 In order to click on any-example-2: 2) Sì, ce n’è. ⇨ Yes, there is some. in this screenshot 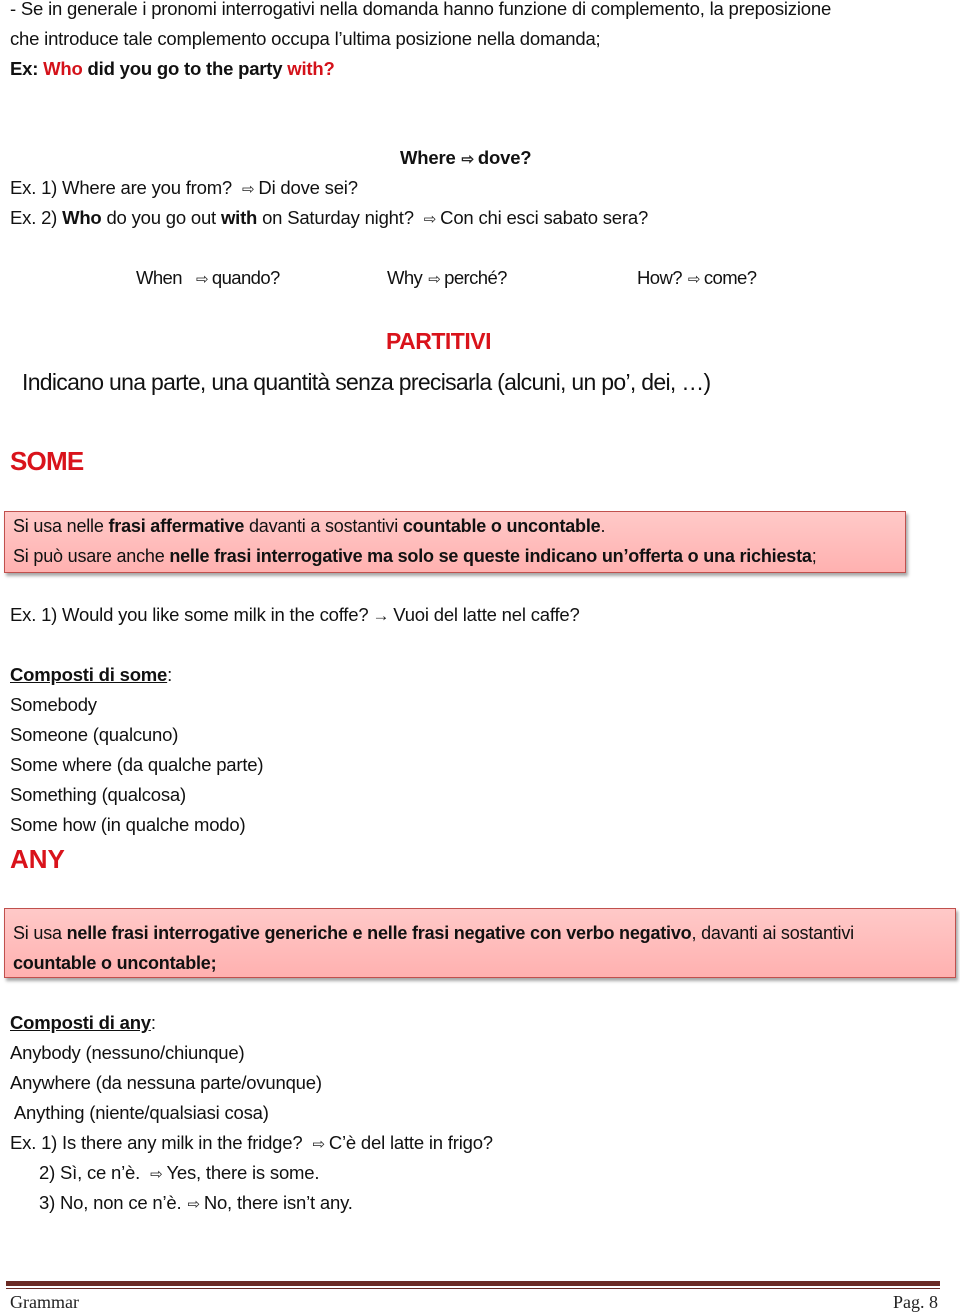, I will do `click(179, 1174)`.